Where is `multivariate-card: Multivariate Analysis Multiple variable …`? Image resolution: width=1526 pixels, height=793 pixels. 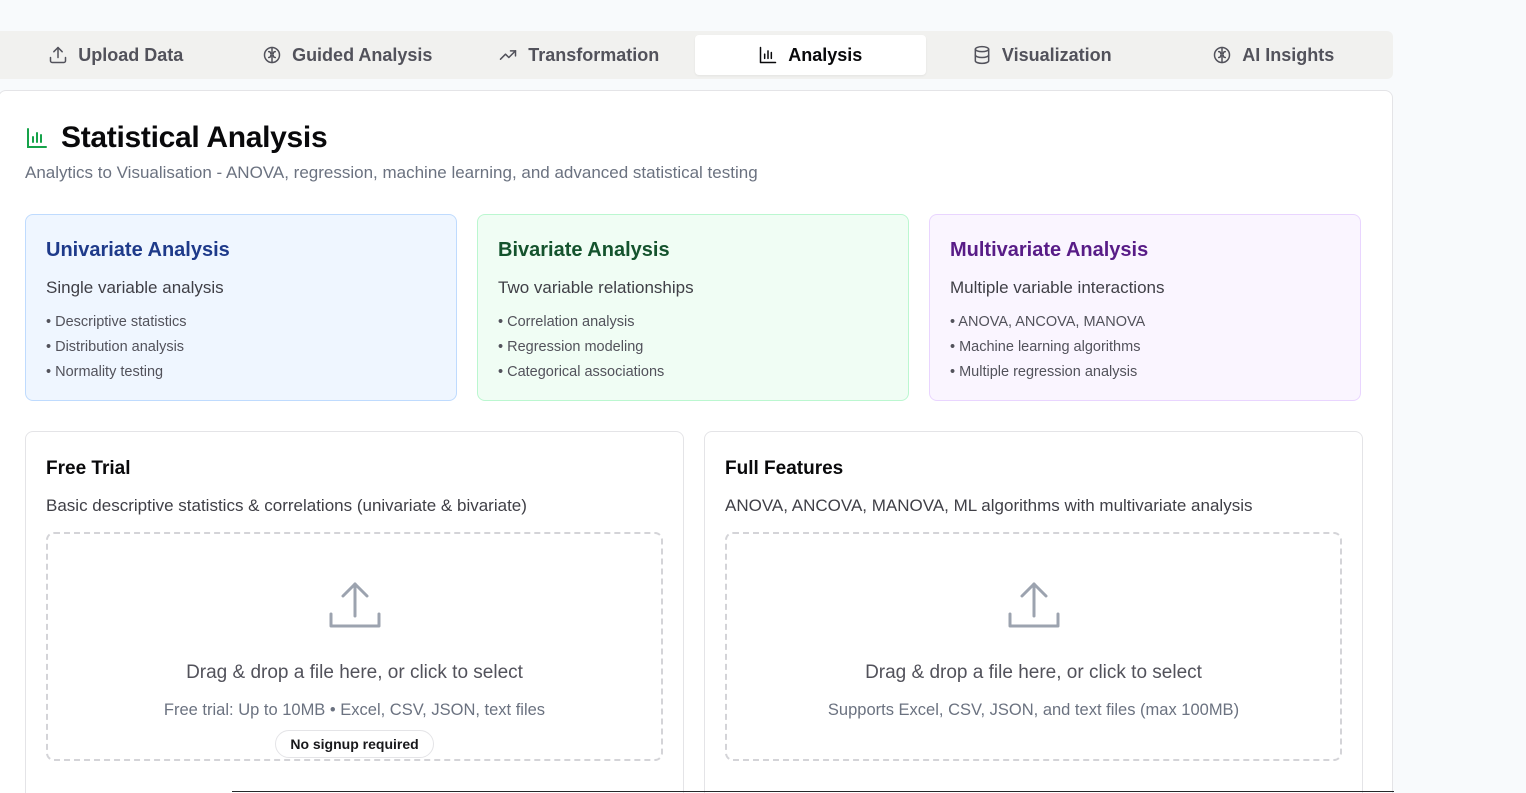 multivariate-card: Multivariate Analysis Multiple variable … is located at coordinates (1145, 307).